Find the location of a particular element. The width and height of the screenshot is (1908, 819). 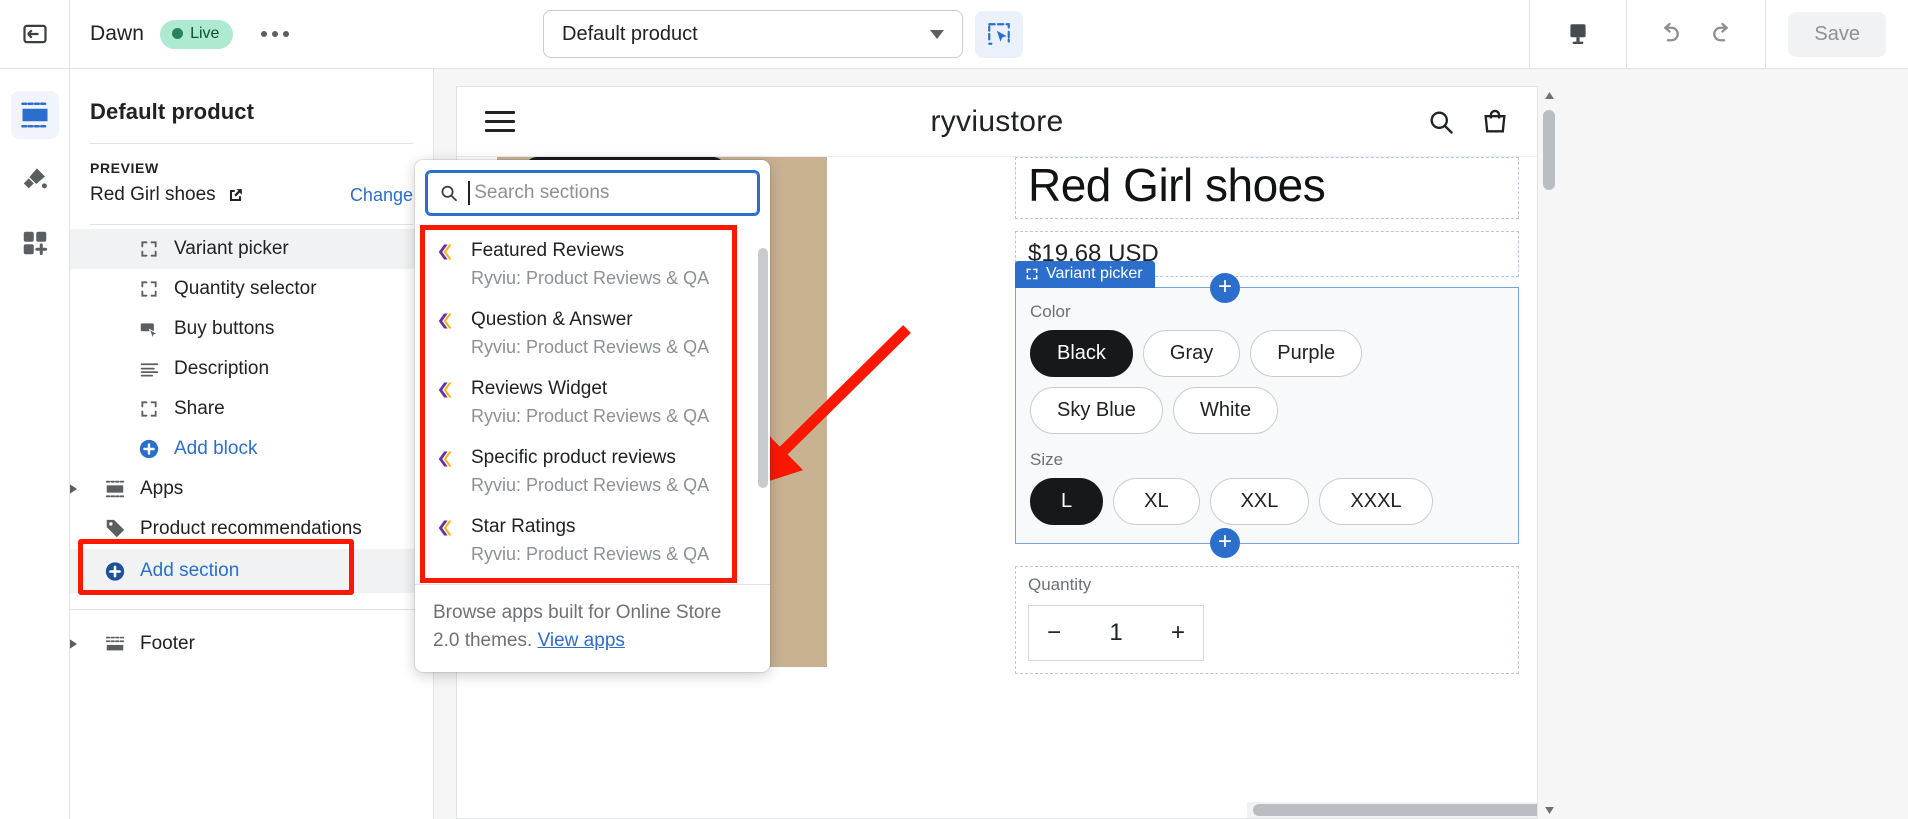

preview-horizontal-scrollbar is located at coordinates (1392, 810).